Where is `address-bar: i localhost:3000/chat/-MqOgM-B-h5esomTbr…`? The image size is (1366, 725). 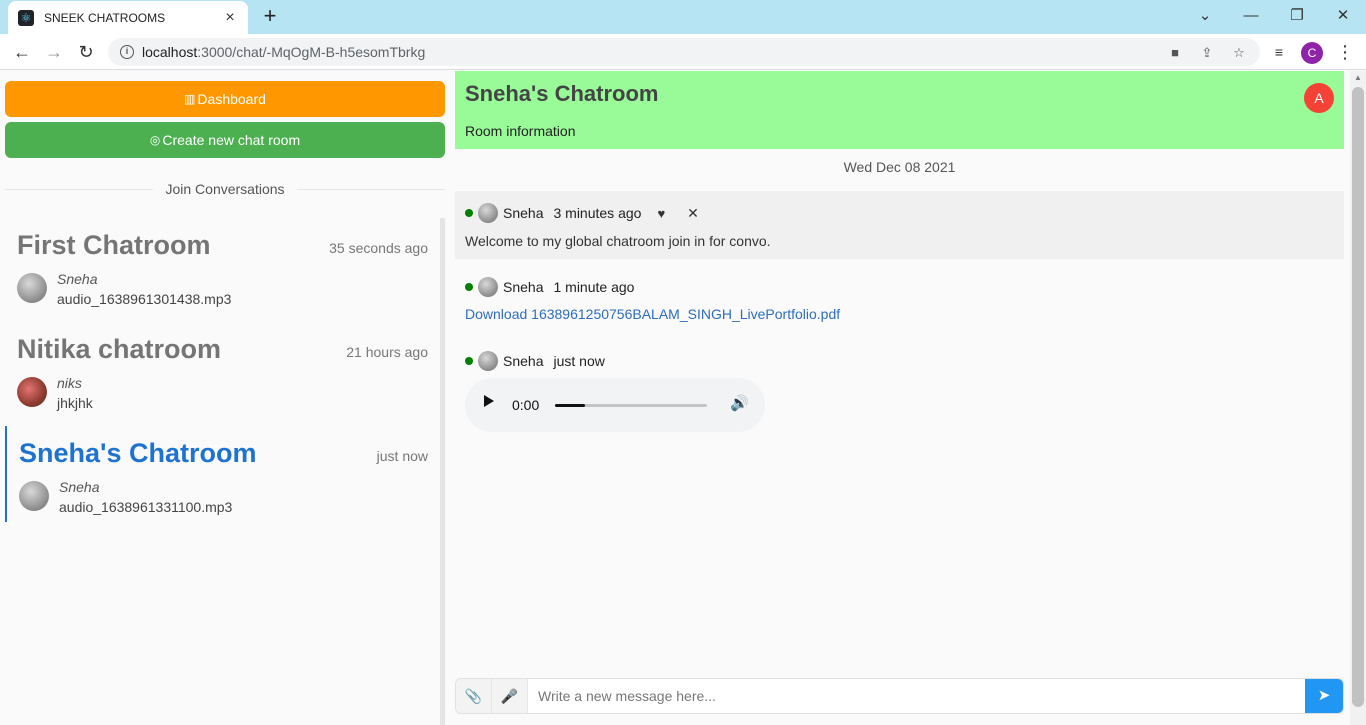
address-bar: i localhost:3000/chat/-MqOgM-B-h5esomTbr… is located at coordinates (684, 52).